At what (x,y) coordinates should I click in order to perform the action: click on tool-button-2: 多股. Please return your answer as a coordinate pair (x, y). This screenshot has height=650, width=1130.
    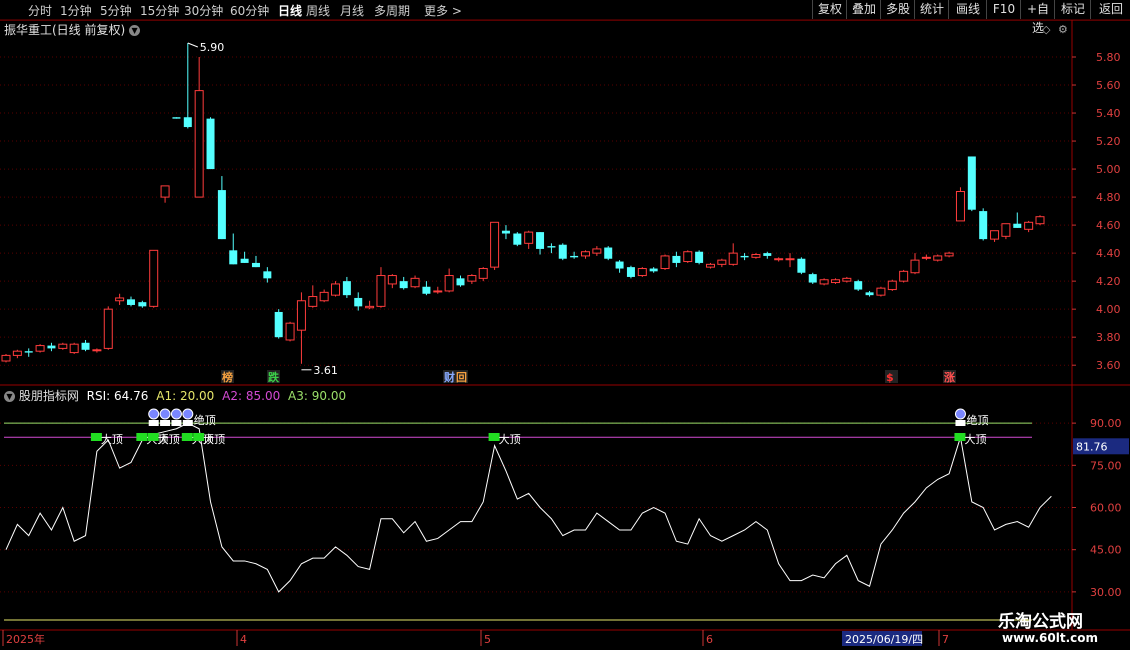
    Looking at the image, I should click on (897, 9).